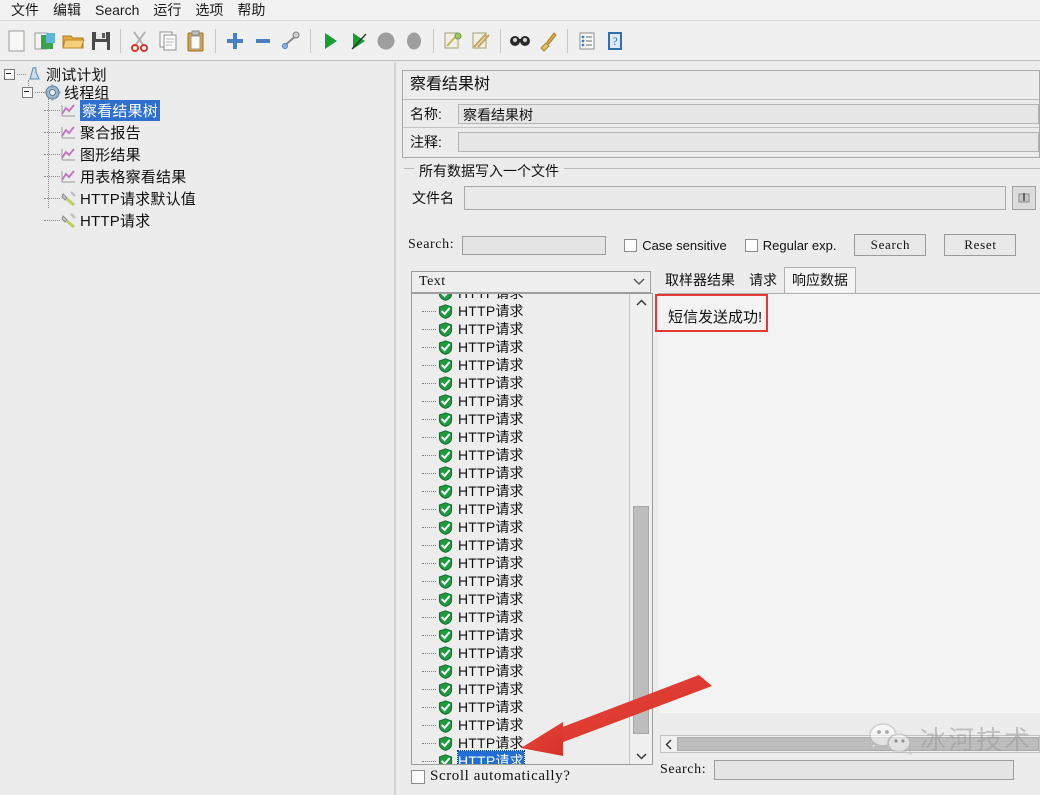 This screenshot has width=1040, height=795. I want to click on tree-node-aggregate-report: 聚合报告, so click(92, 132).